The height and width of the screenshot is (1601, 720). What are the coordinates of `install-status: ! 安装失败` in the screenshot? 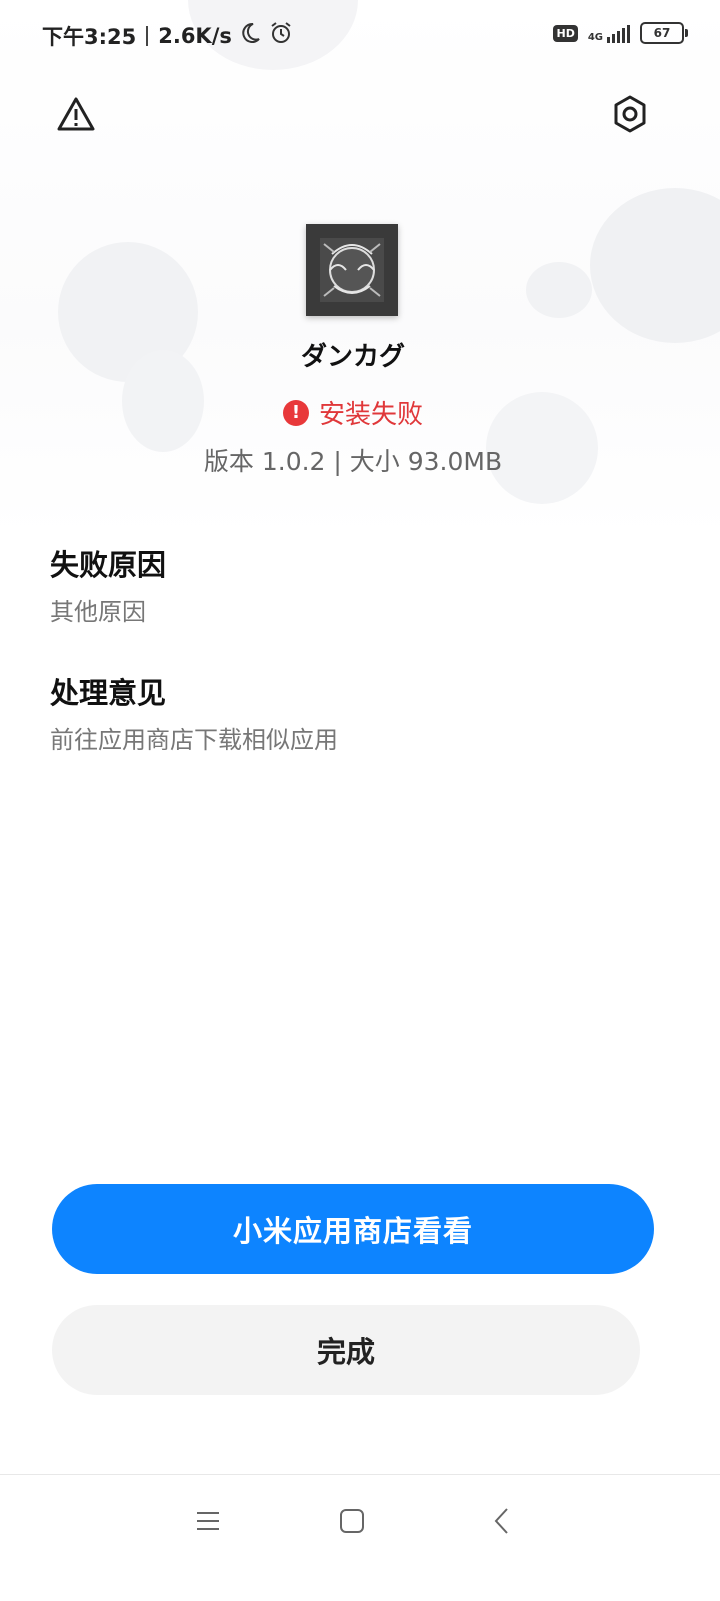 It's located at (353, 412).